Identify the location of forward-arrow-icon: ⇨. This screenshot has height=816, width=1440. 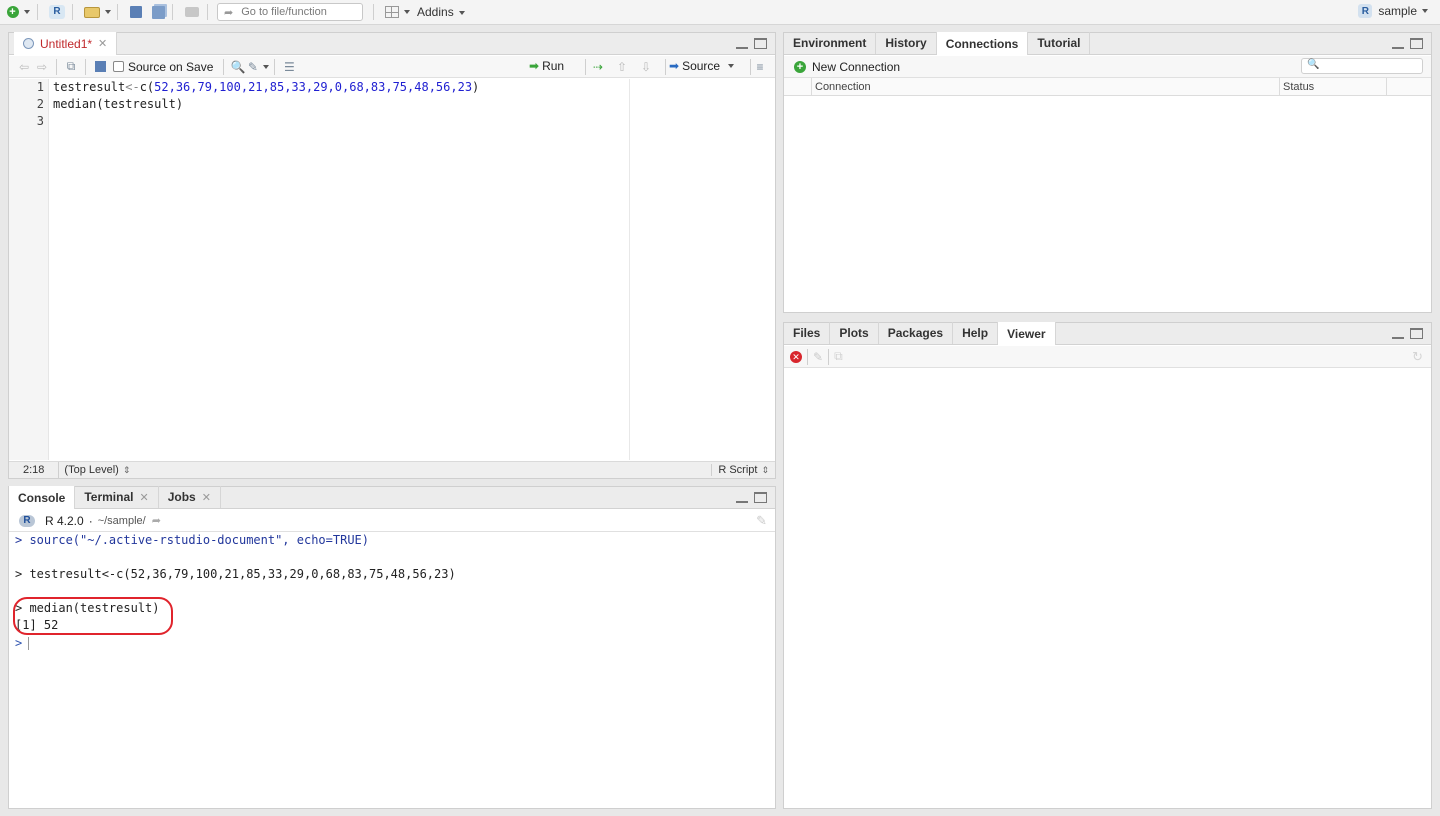
(42, 67).